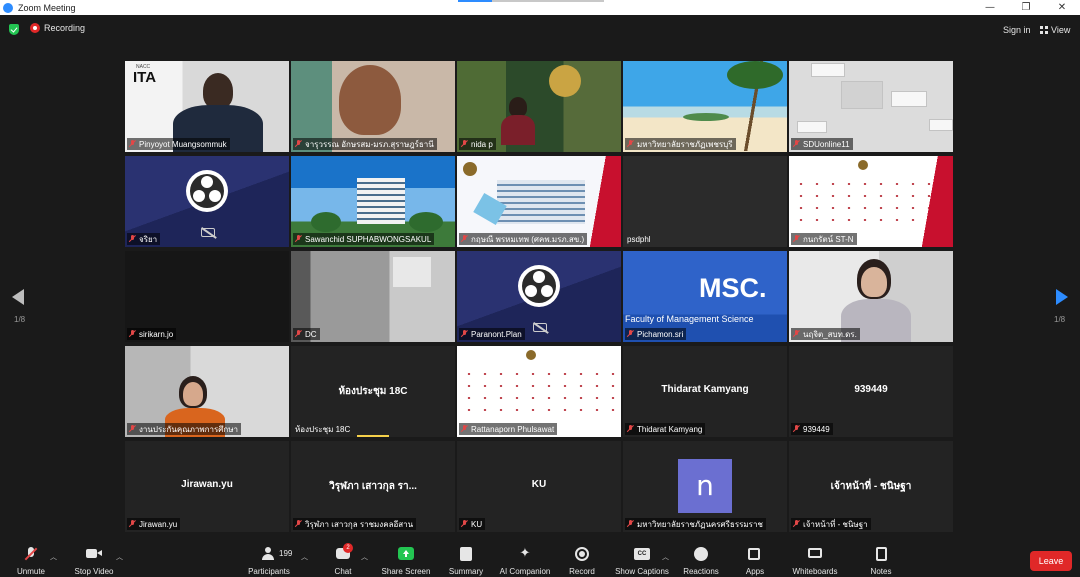 The image size is (1080, 577). I want to click on view-button: View, so click(1055, 30).